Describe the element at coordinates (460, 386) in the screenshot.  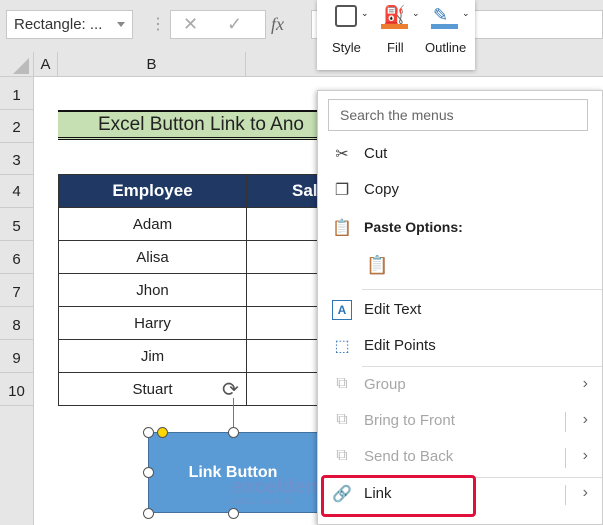
I see `menu-item-group: ⧉ Group ›` at that location.